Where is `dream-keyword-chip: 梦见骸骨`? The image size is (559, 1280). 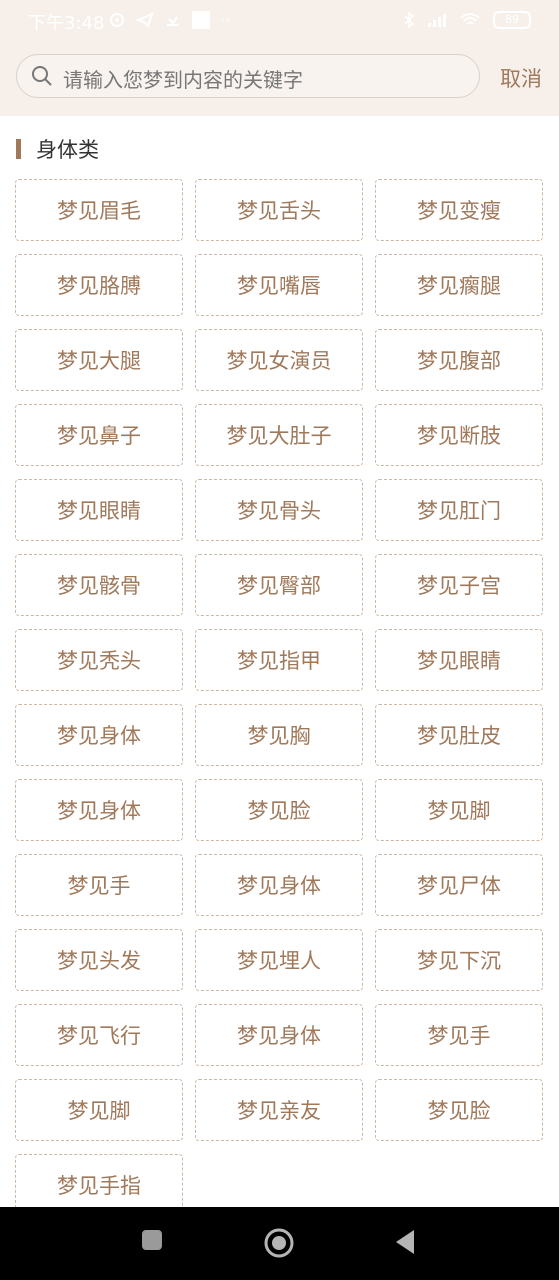
dream-keyword-chip: 梦见骸骨 is located at coordinates (99, 585).